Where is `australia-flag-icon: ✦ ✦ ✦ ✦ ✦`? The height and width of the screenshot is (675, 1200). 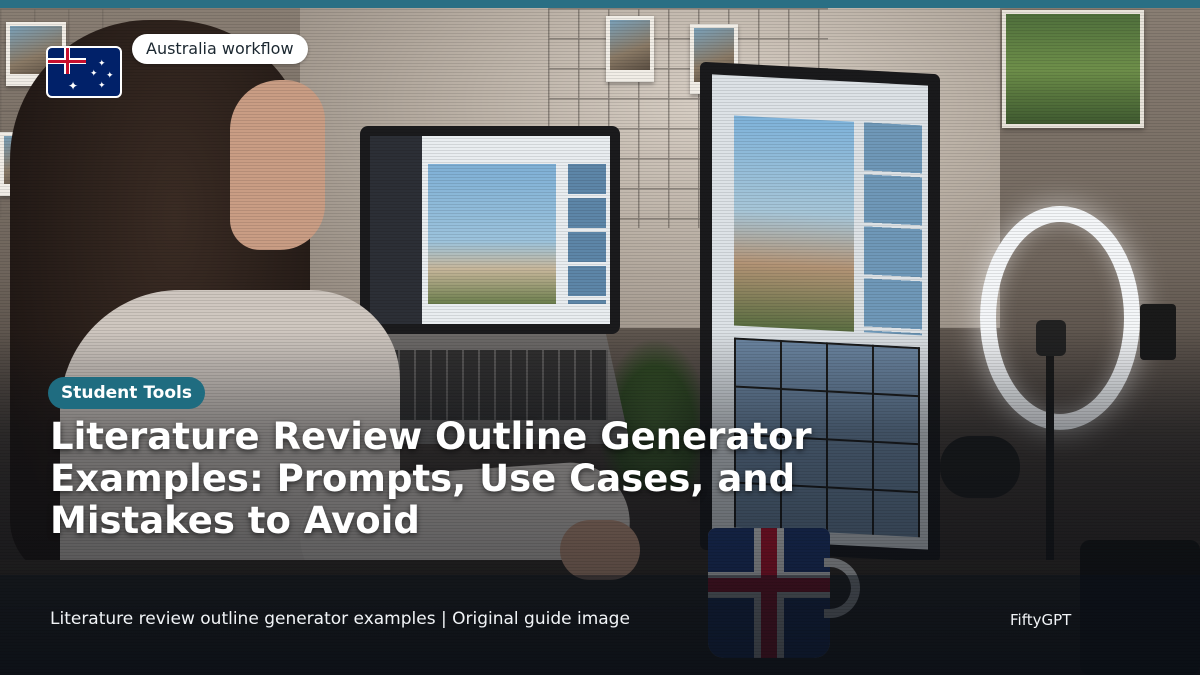 australia-flag-icon: ✦ ✦ ✦ ✦ ✦ is located at coordinates (84, 72).